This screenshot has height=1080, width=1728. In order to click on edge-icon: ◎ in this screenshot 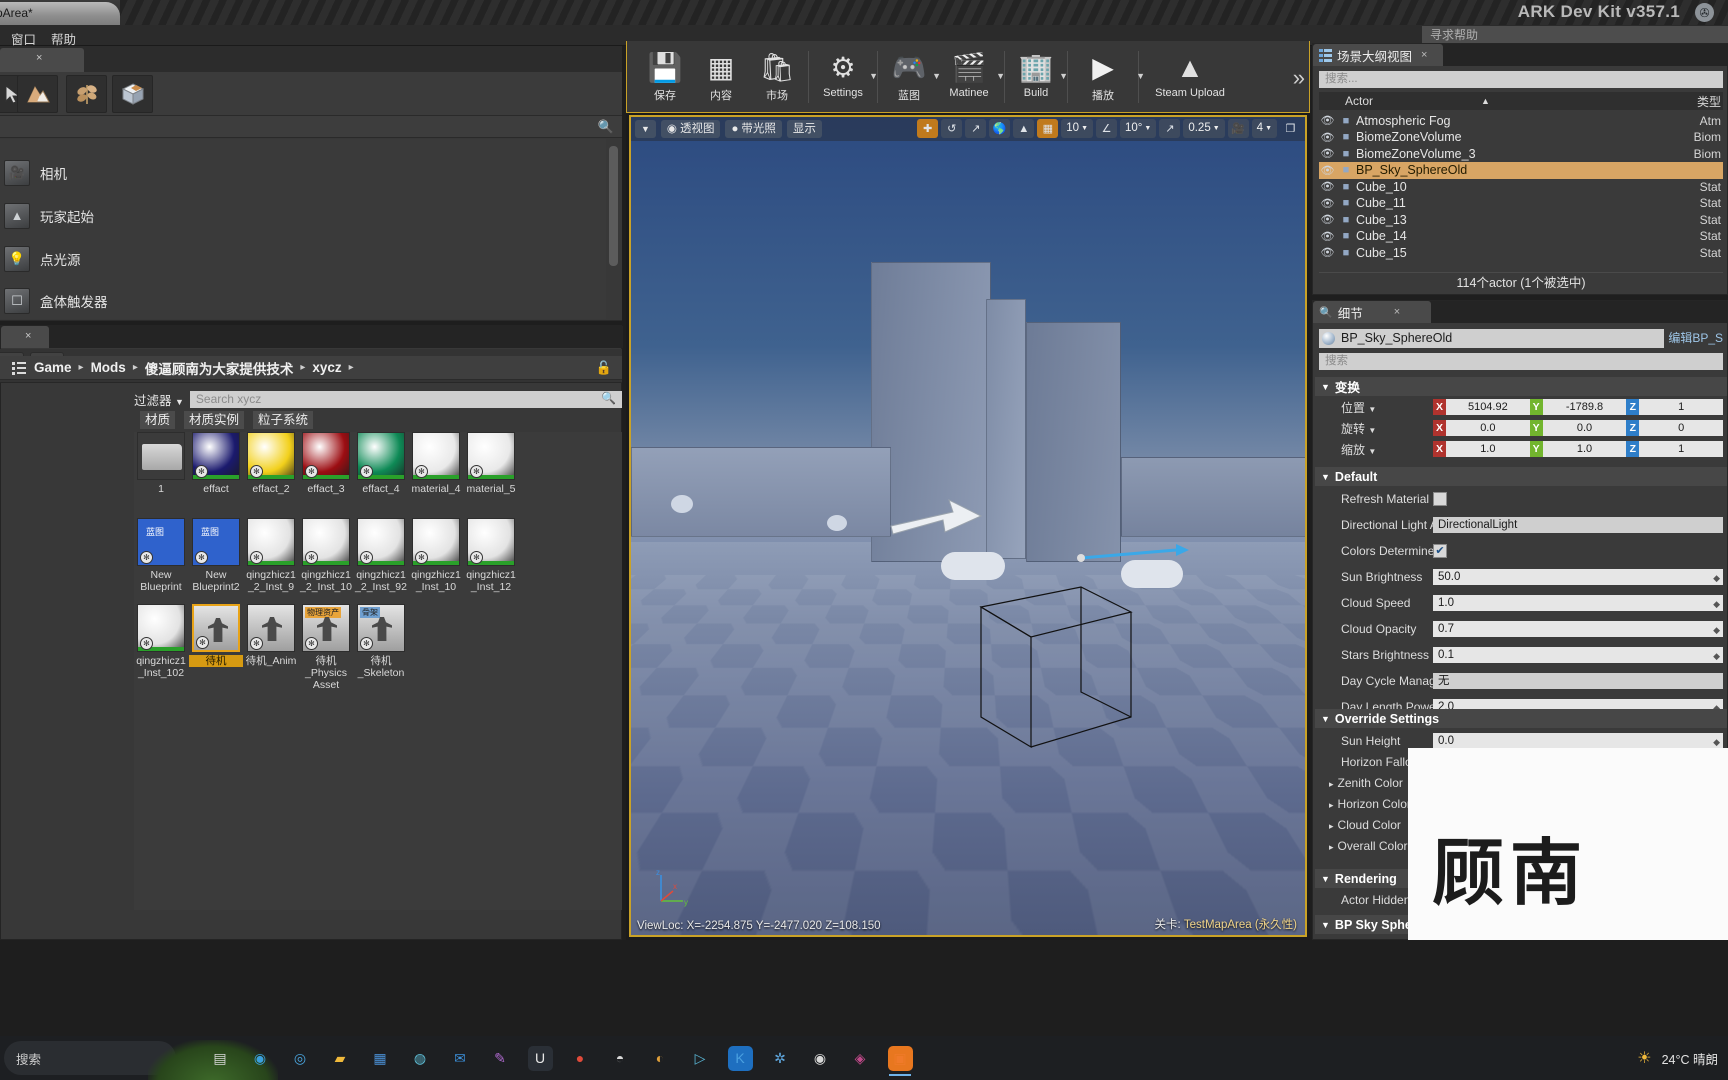, I will do `click(300, 1058)`.